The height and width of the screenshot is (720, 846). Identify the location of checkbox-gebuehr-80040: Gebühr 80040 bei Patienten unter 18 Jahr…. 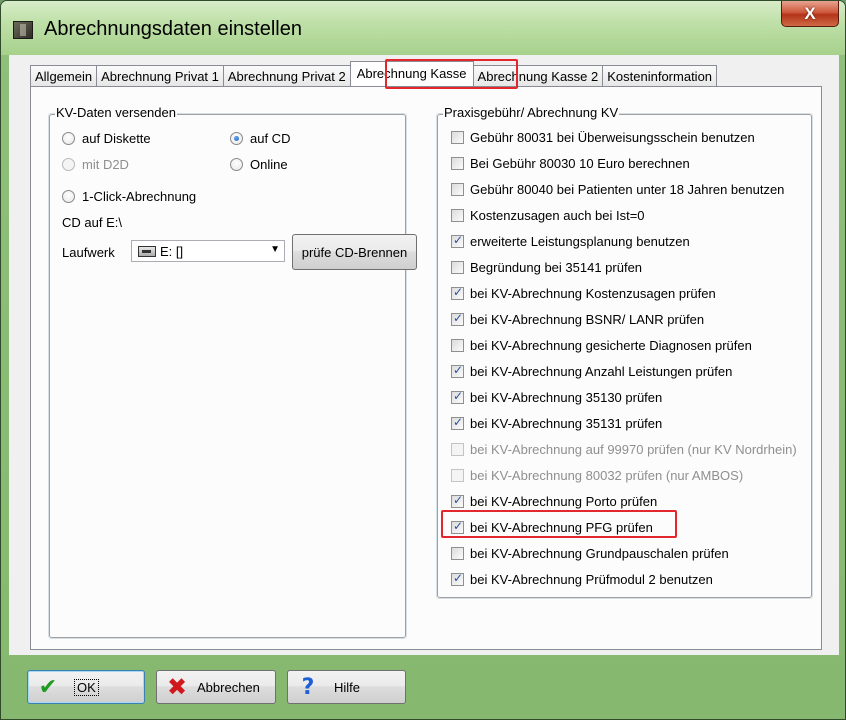
(617, 189).